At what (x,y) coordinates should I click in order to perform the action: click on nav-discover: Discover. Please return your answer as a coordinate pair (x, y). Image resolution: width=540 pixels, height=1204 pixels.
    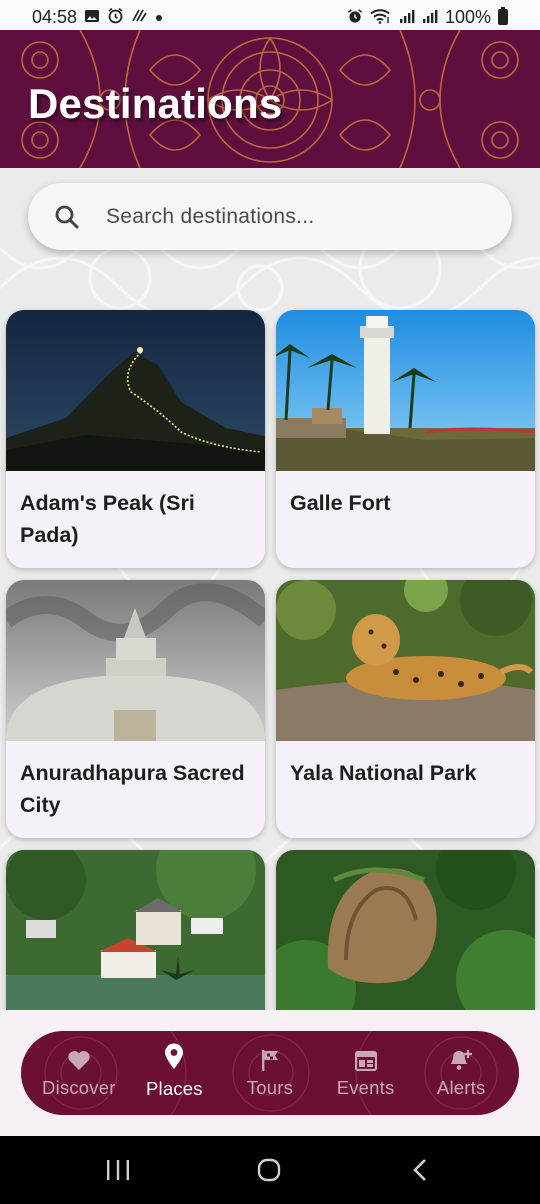
    Looking at the image, I should click on (79, 1073).